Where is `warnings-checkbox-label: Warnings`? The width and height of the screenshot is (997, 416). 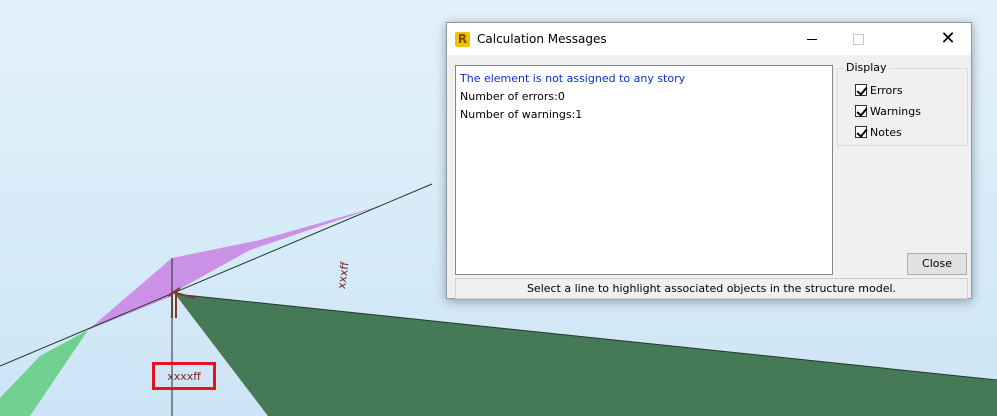
warnings-checkbox-label: Warnings is located at coordinates (895, 111).